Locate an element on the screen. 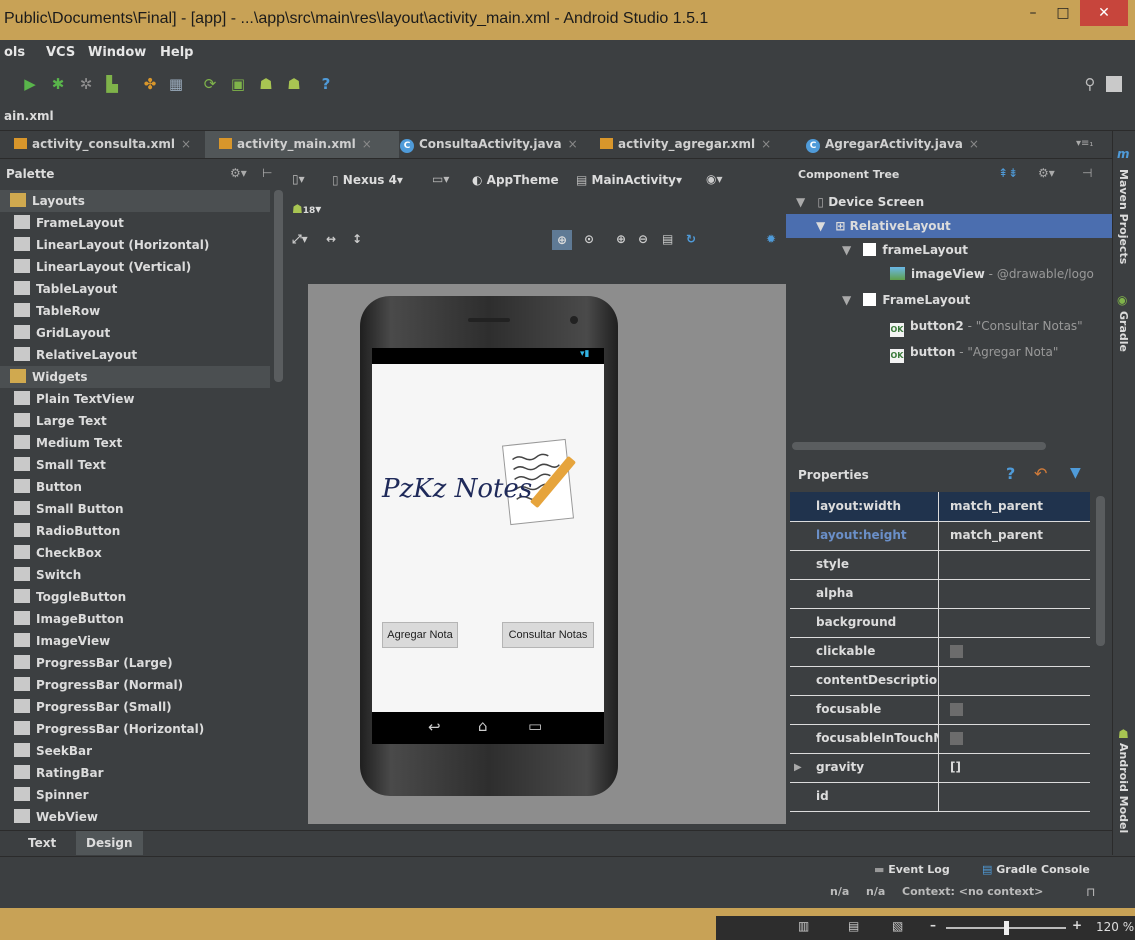 The image size is (1135, 940). palette-item-seekbar: SeekBar is located at coordinates (135, 751).